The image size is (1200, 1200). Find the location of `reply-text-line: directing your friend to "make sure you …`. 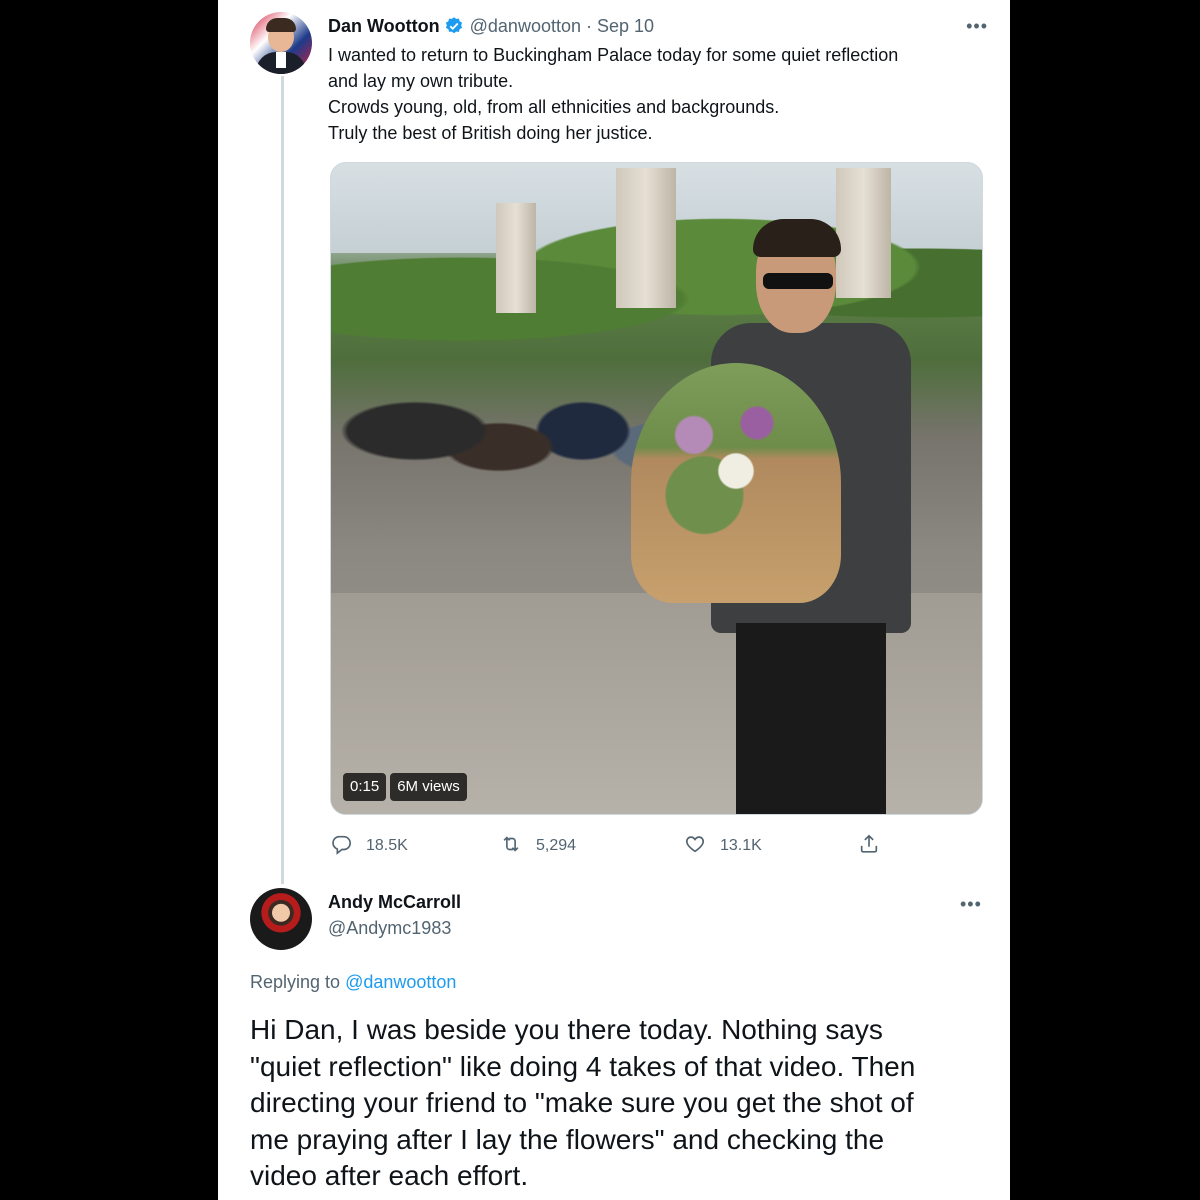

reply-text-line: directing your friend to "make sure you … is located at coordinates (582, 1102).